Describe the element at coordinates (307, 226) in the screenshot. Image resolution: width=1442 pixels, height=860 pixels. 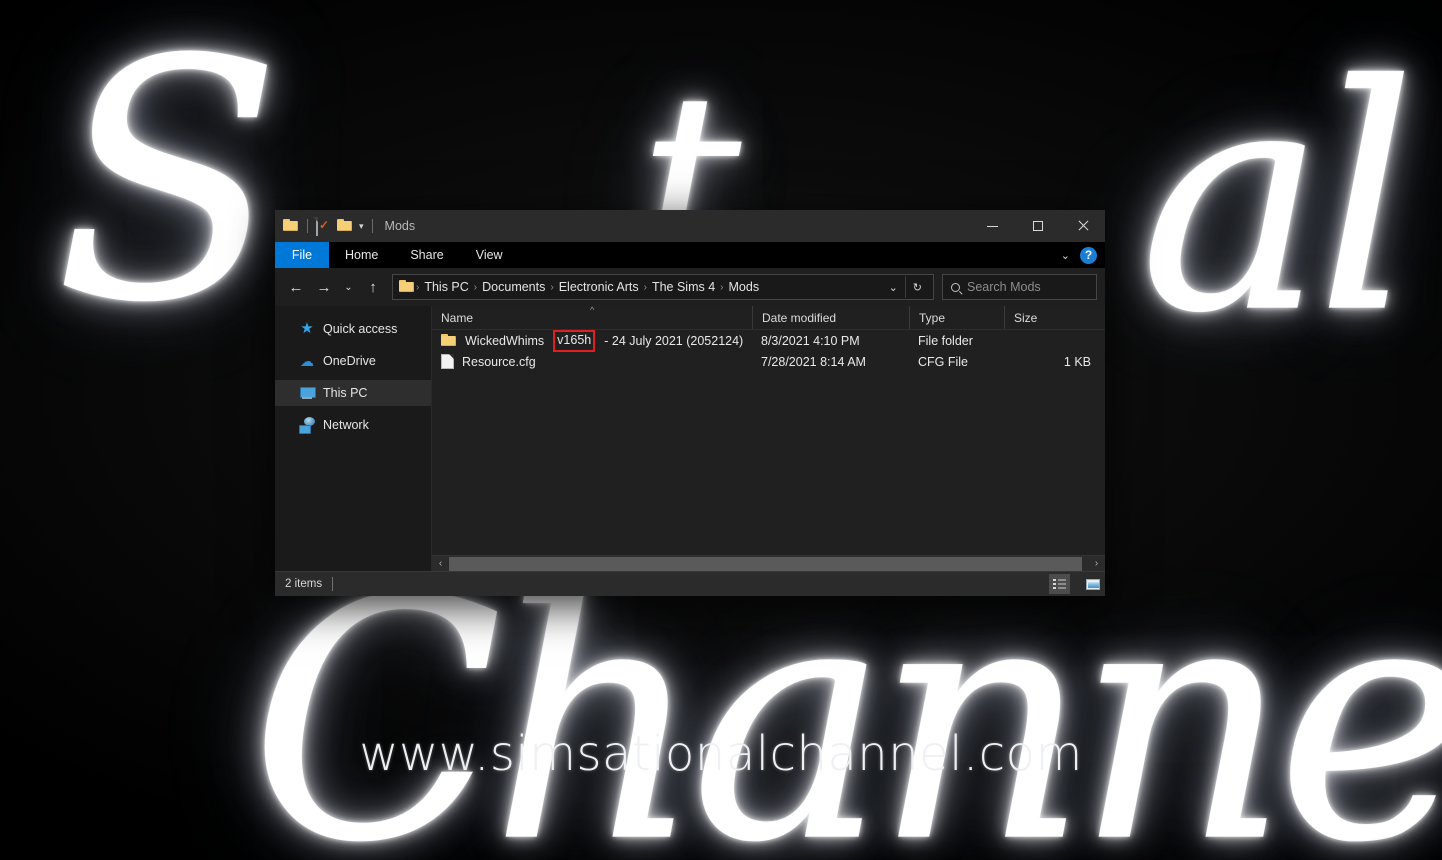
I see `toolbar-divider` at that location.